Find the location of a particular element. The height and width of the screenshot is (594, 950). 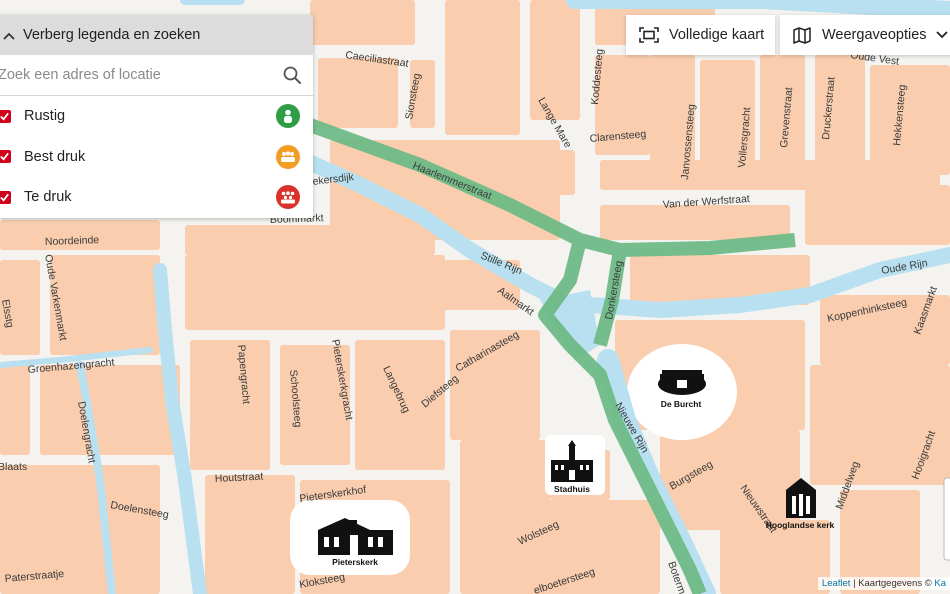

attribution-source-link: Ka is located at coordinates (940, 583).